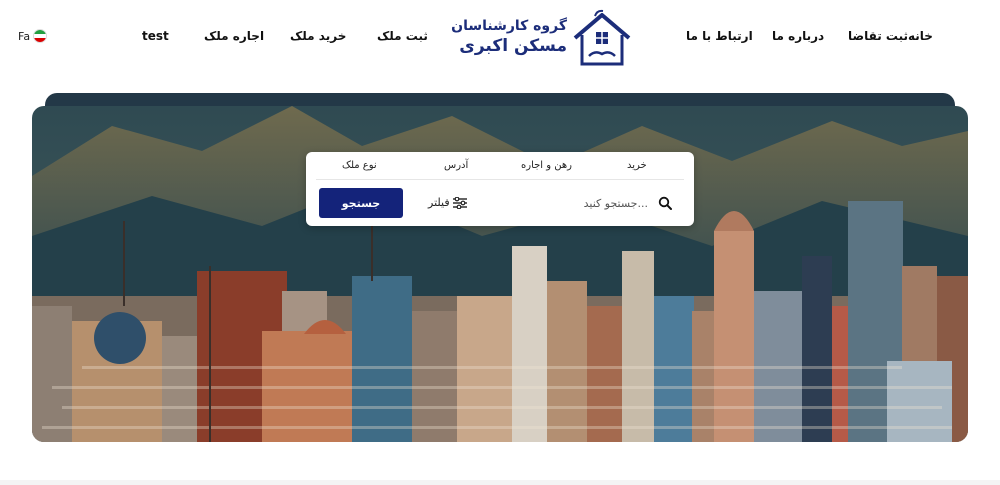  Describe the element at coordinates (509, 26) in the screenshot. I see `logo-line-1: گروه کارشناسان` at that location.